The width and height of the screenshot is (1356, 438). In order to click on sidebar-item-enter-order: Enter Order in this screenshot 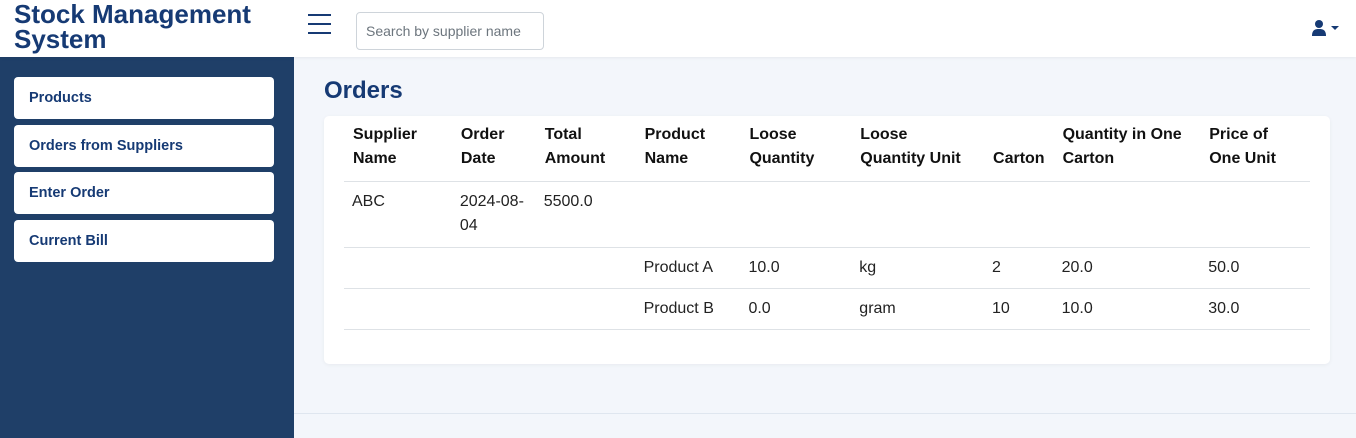, I will do `click(144, 193)`.